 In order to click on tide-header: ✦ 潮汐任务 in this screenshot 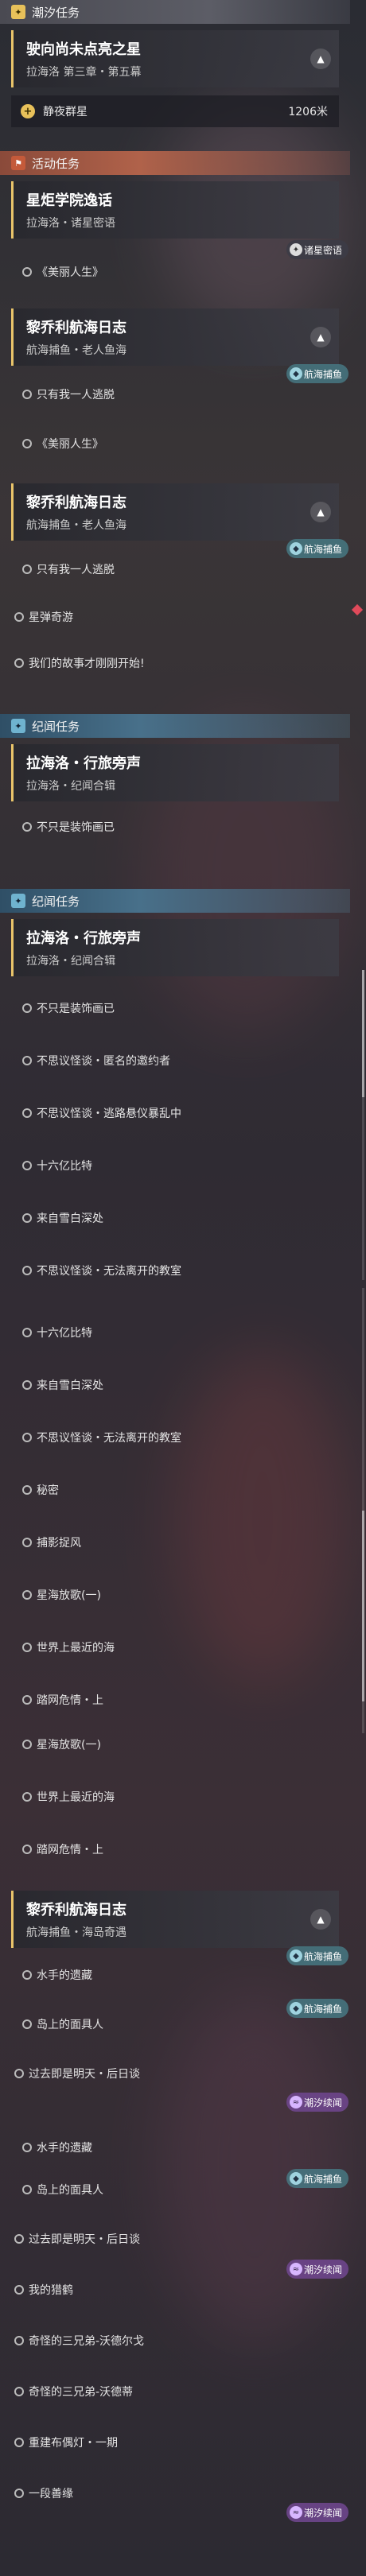, I will do `click(175, 12)`.